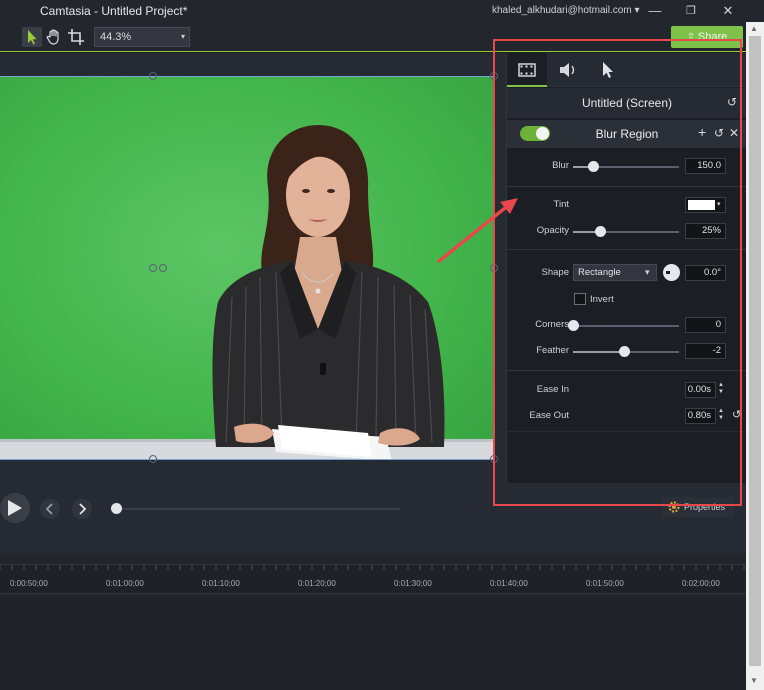 The height and width of the screenshot is (690, 764). I want to click on tick-label: 0:02:00;00, so click(701, 583).